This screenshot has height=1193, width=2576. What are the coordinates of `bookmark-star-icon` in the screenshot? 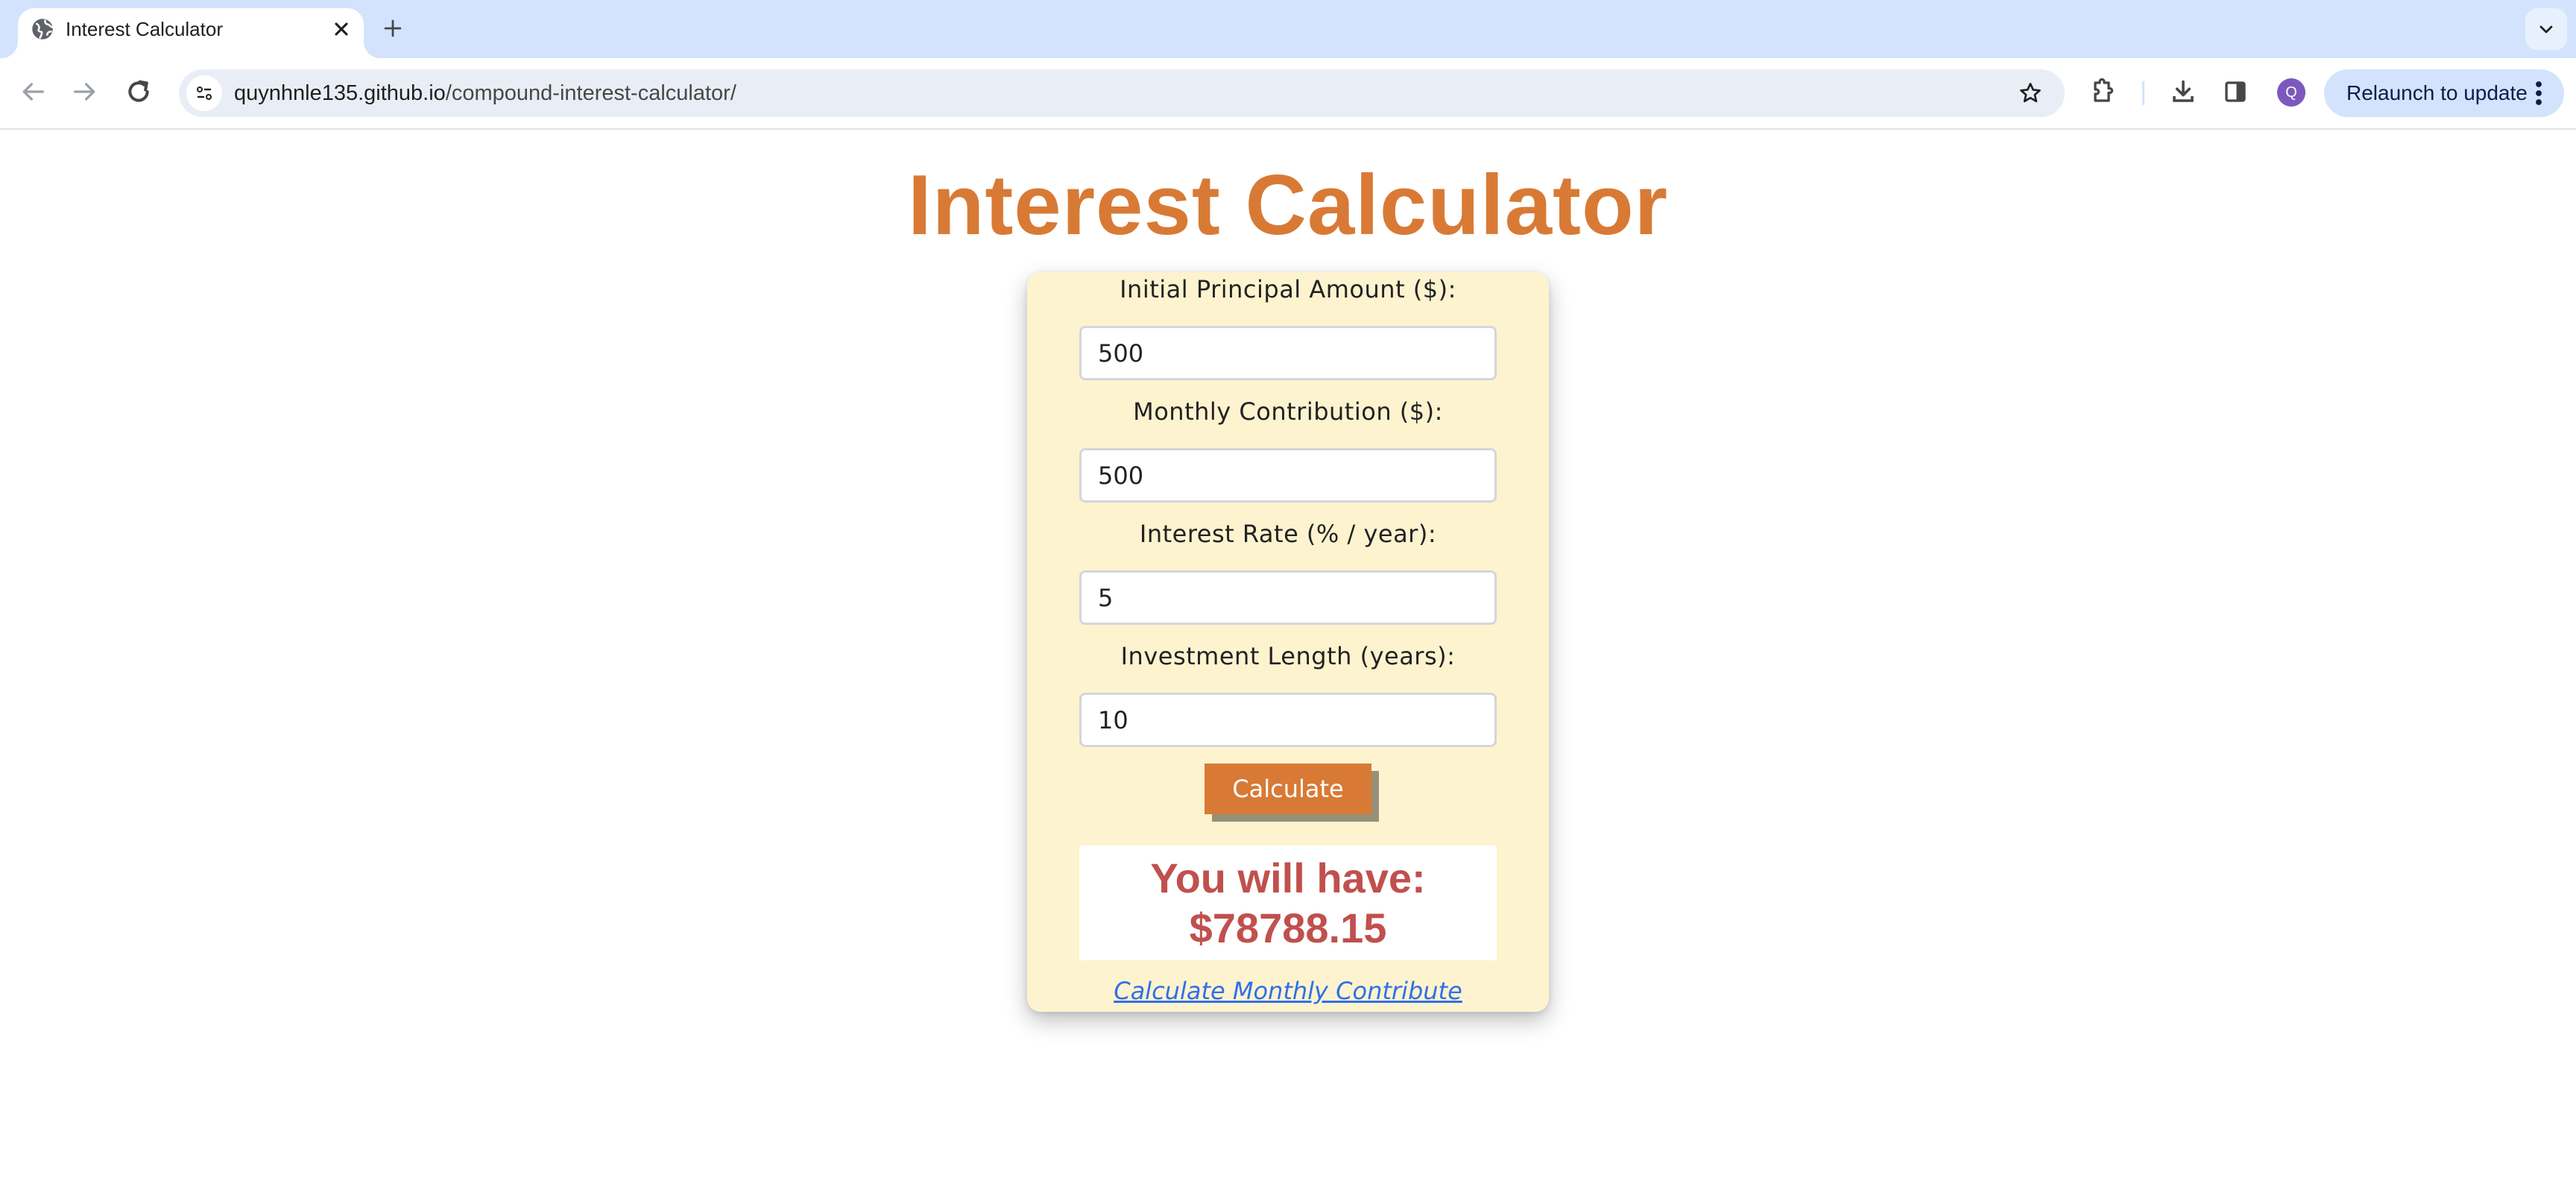 It's located at (2030, 93).